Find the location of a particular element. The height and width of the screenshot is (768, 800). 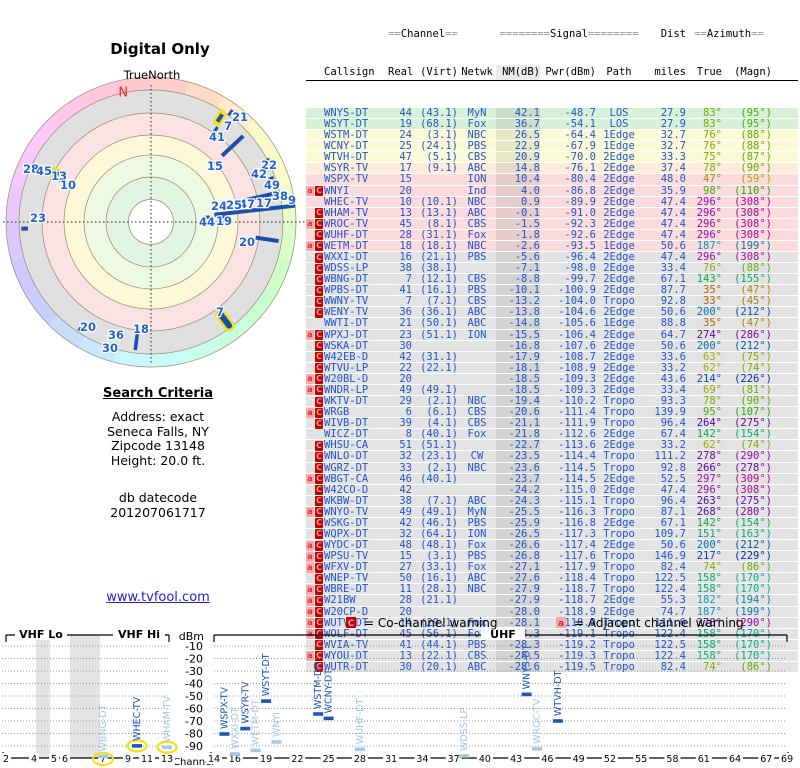

virtual-channel-cell: (6.1) is located at coordinates (442, 412).